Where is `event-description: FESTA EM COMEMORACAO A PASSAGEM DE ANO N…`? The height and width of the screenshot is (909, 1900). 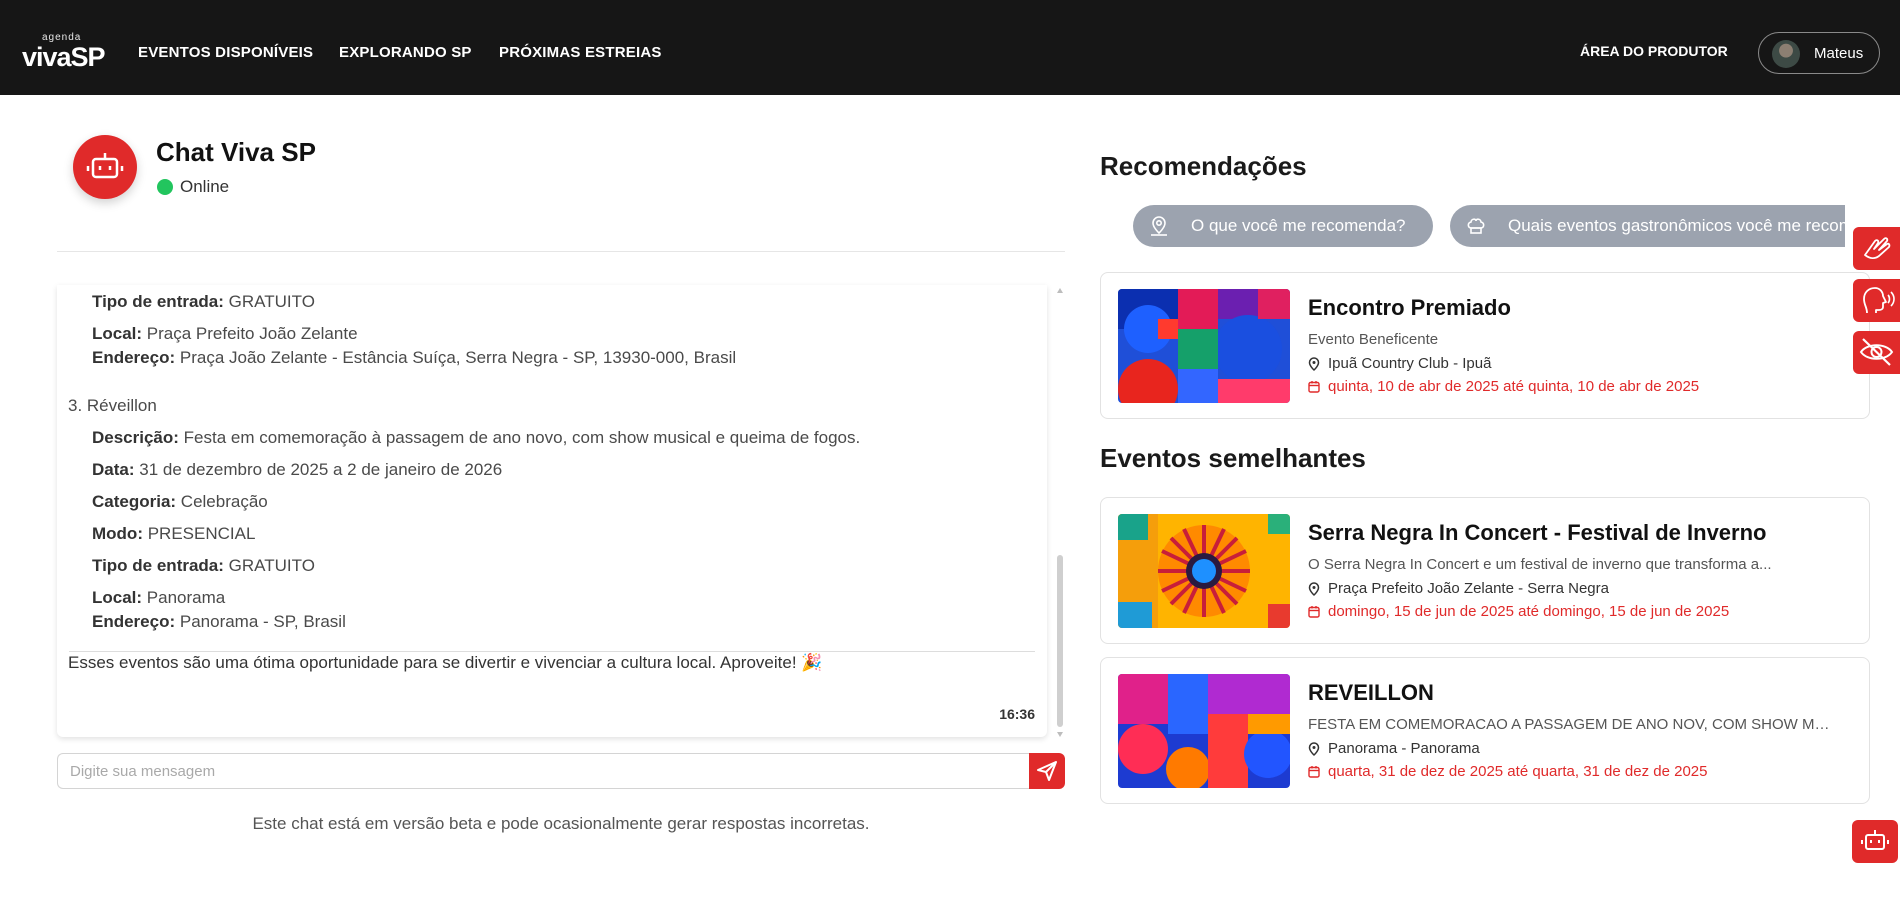 event-description: FESTA EM COMEMORACAO A PASSAGEM DE ANO N… is located at coordinates (1573, 724).